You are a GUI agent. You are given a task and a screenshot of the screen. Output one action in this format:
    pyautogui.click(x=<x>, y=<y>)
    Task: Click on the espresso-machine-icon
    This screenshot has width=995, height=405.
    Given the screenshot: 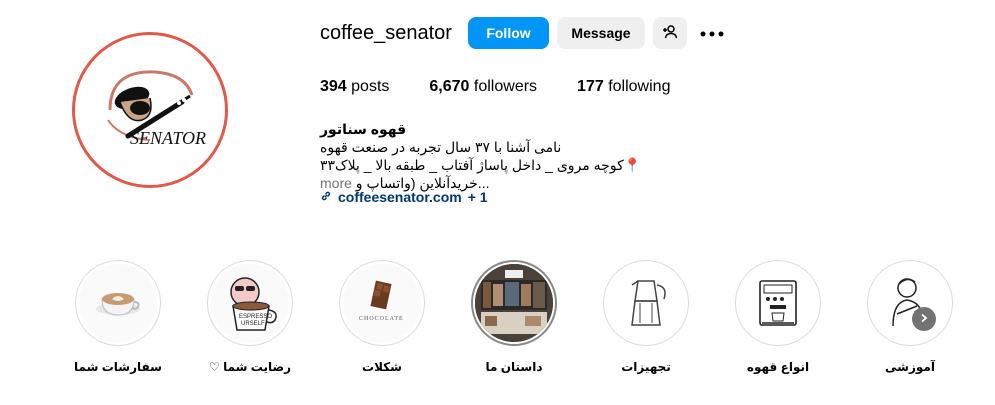 What is the action you would take?
    pyautogui.click(x=778, y=303)
    